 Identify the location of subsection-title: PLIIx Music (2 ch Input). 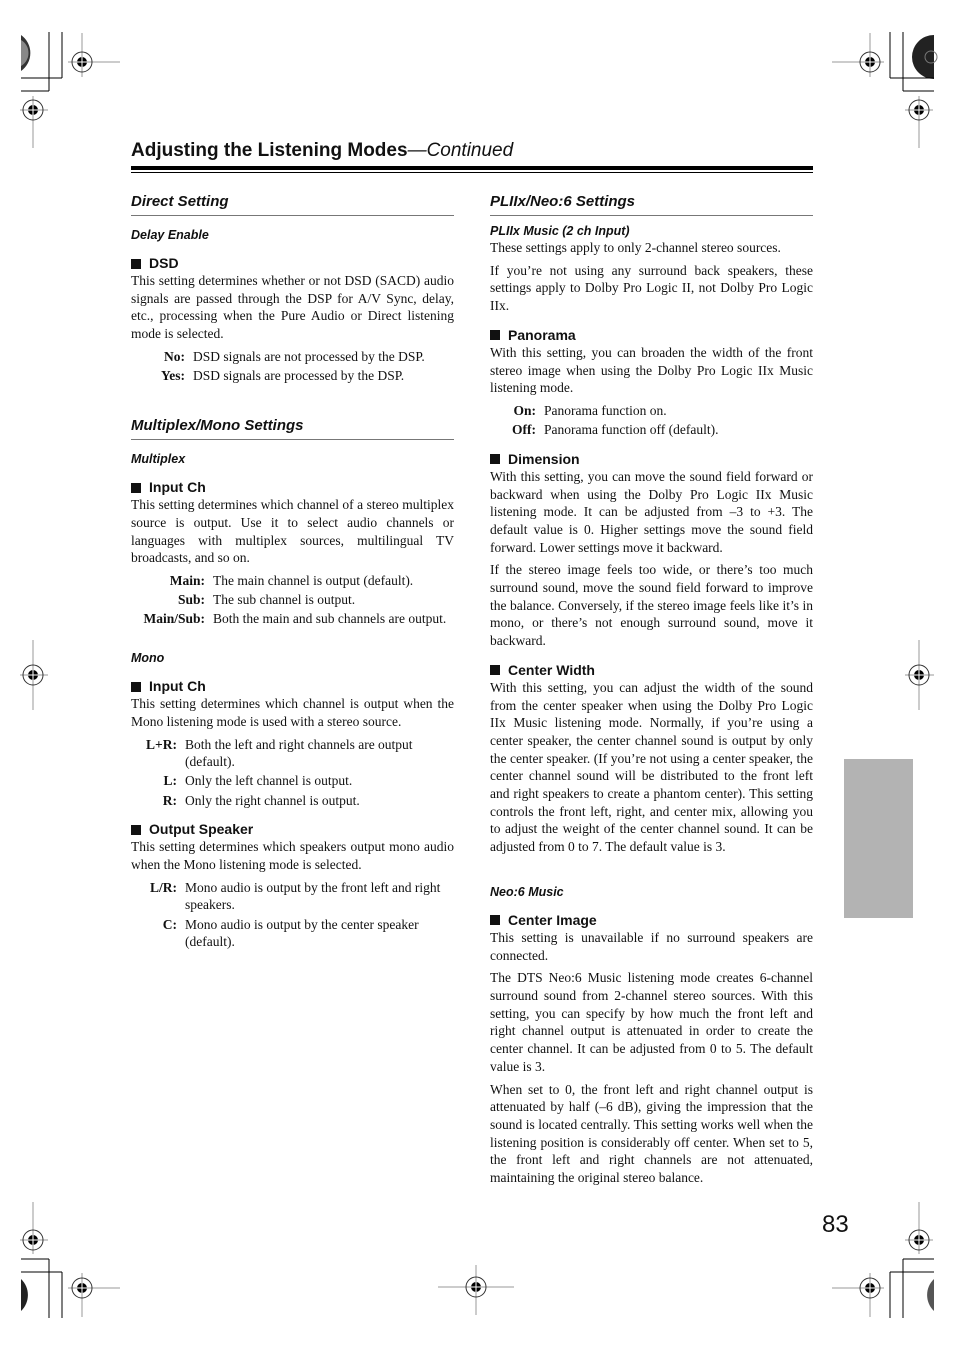
(560, 231).